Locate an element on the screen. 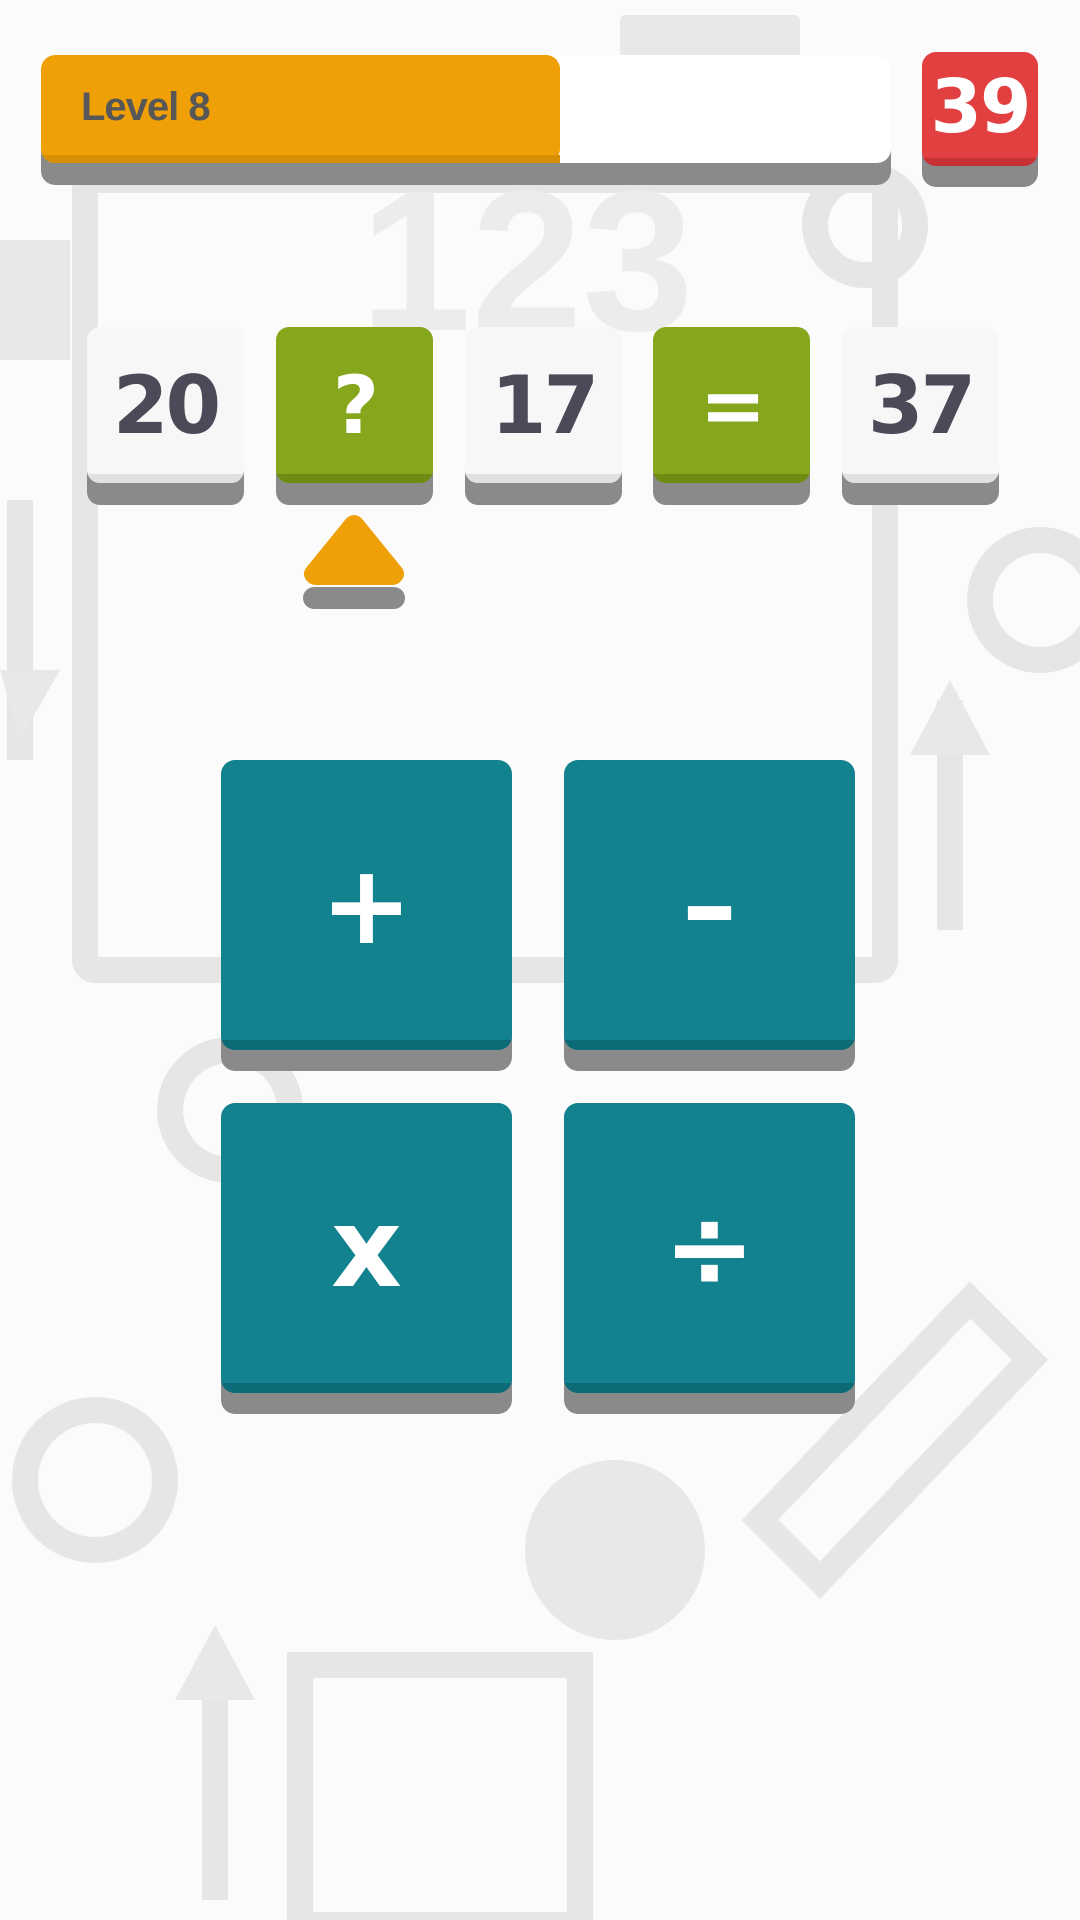 The image size is (1080, 1920). tile-label: = is located at coordinates (732, 405).